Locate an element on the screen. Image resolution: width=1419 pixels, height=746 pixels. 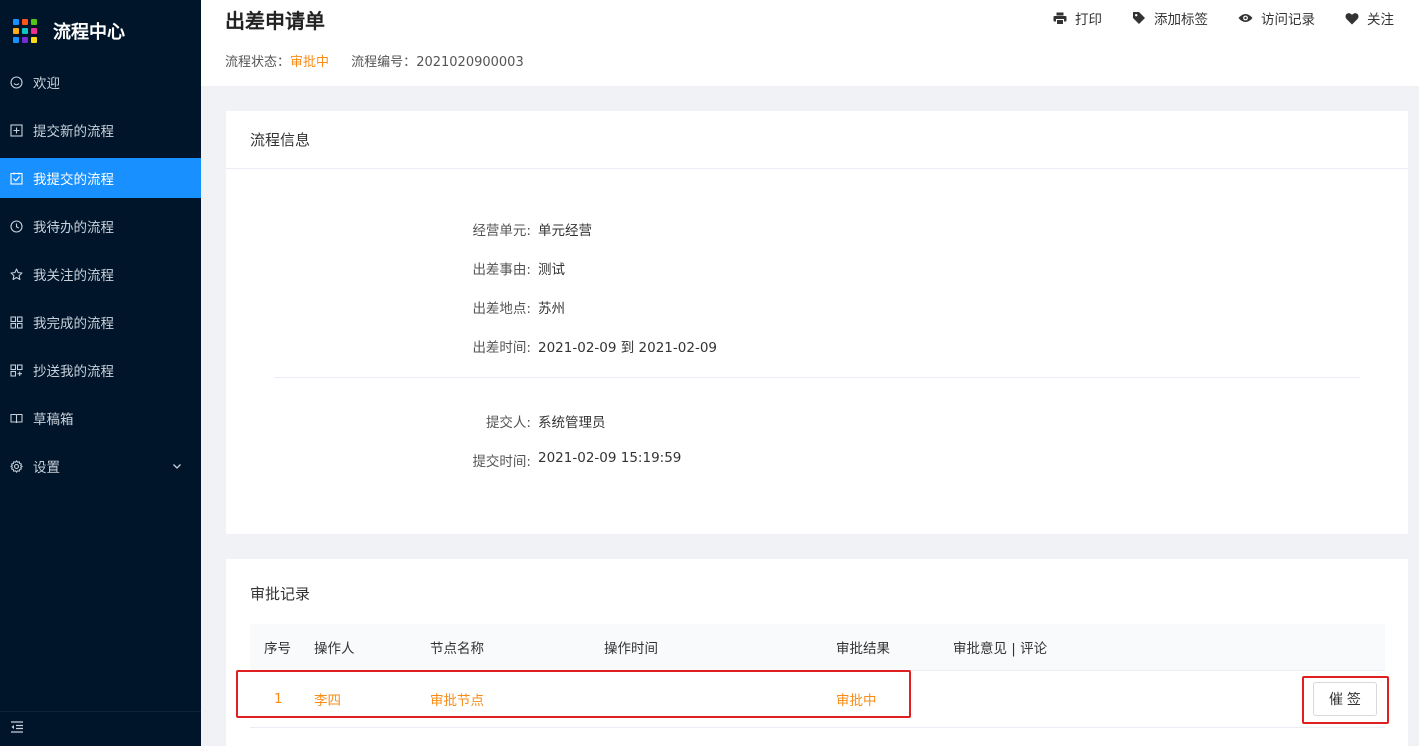
highlight-box-button is located at coordinates (1345, 700).